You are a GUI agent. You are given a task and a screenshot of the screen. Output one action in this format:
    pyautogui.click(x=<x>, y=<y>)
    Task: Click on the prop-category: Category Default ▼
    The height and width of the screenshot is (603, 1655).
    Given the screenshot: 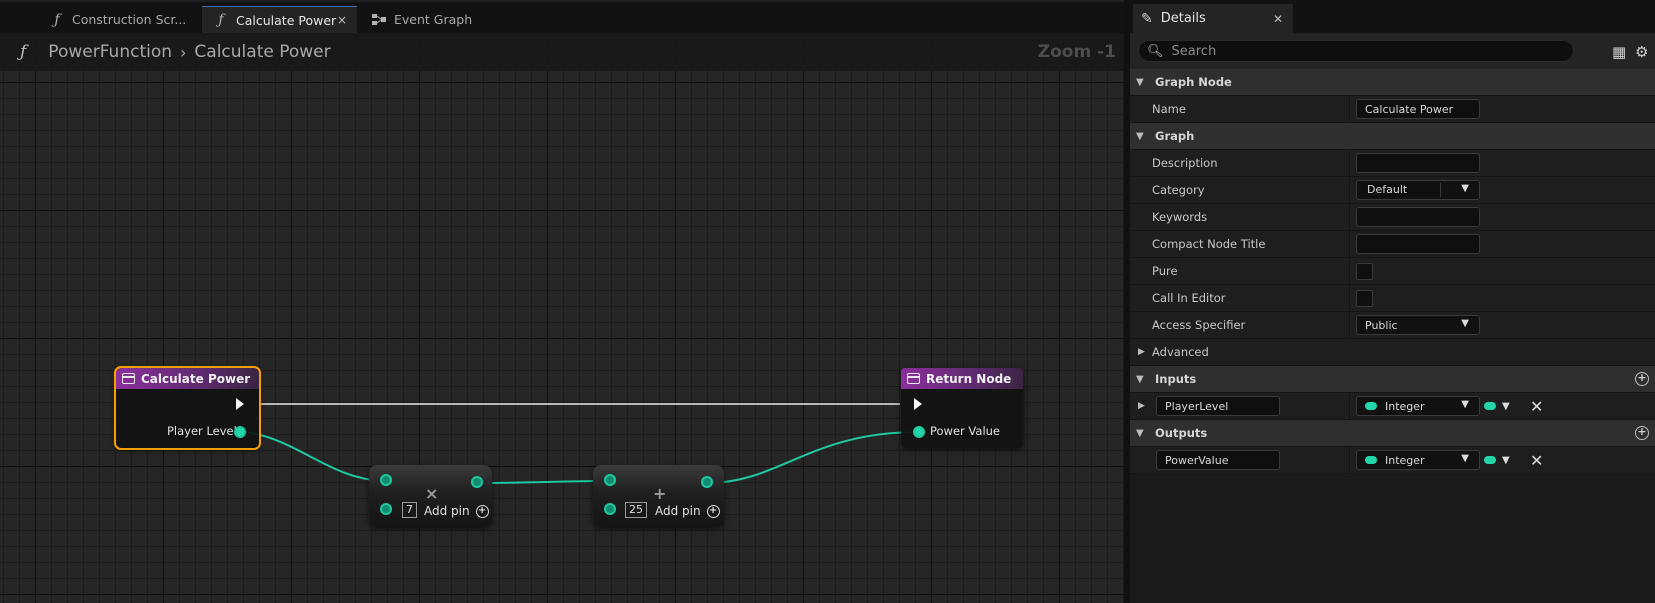 What is the action you would take?
    pyautogui.click(x=1392, y=190)
    